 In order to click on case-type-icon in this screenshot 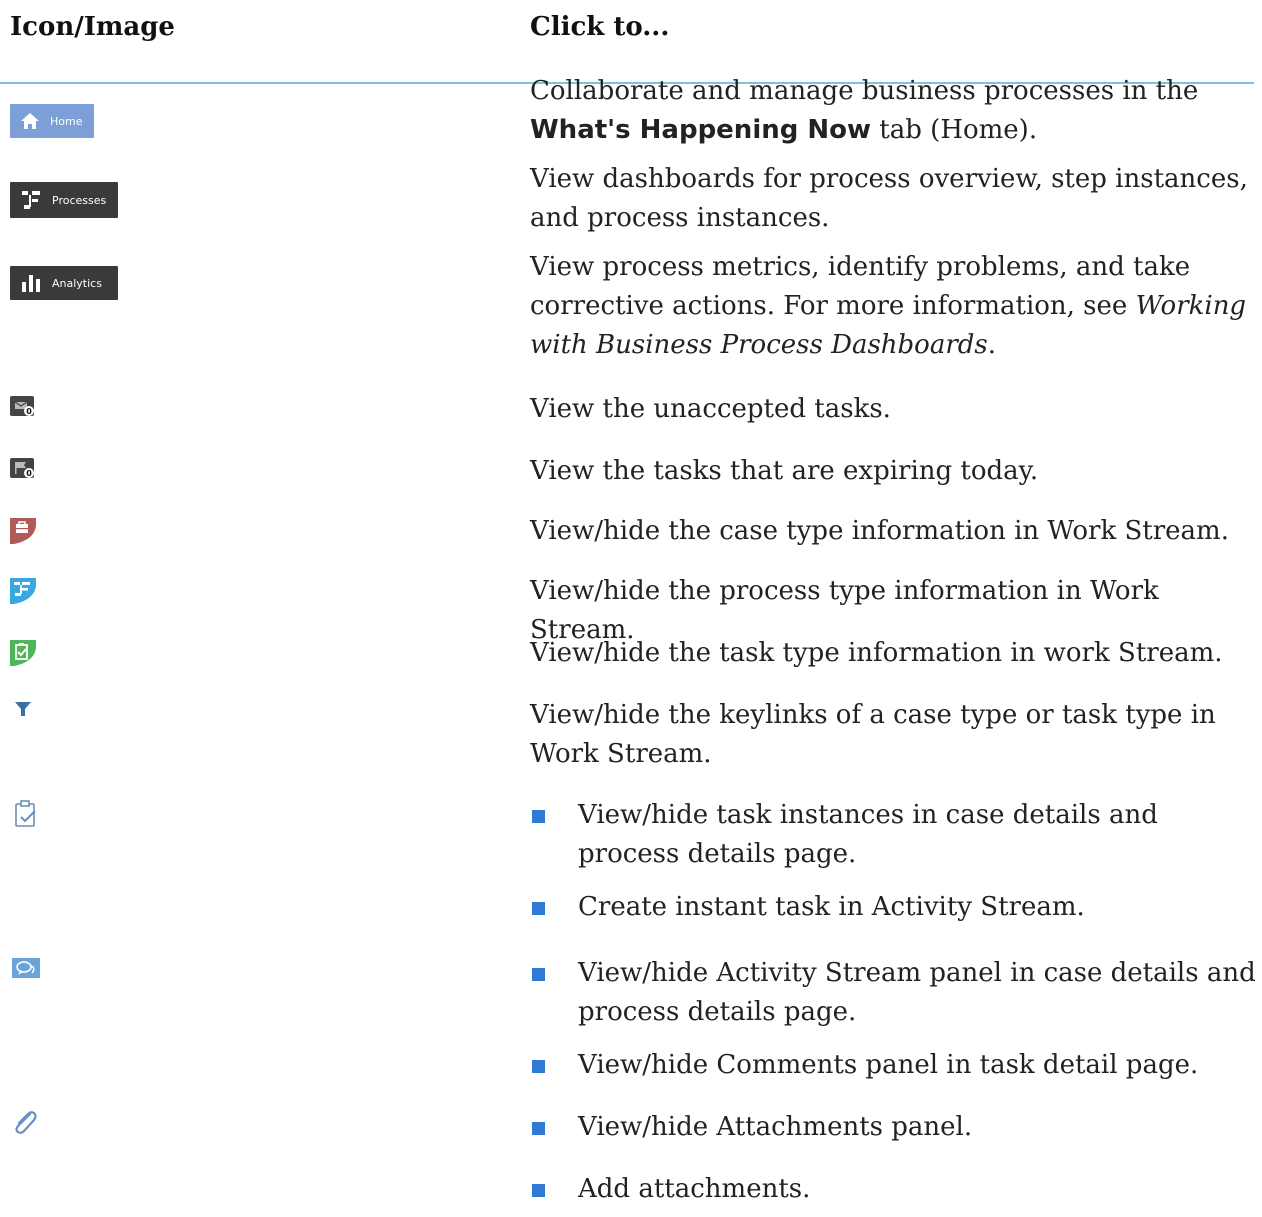, I will do `click(23, 531)`.